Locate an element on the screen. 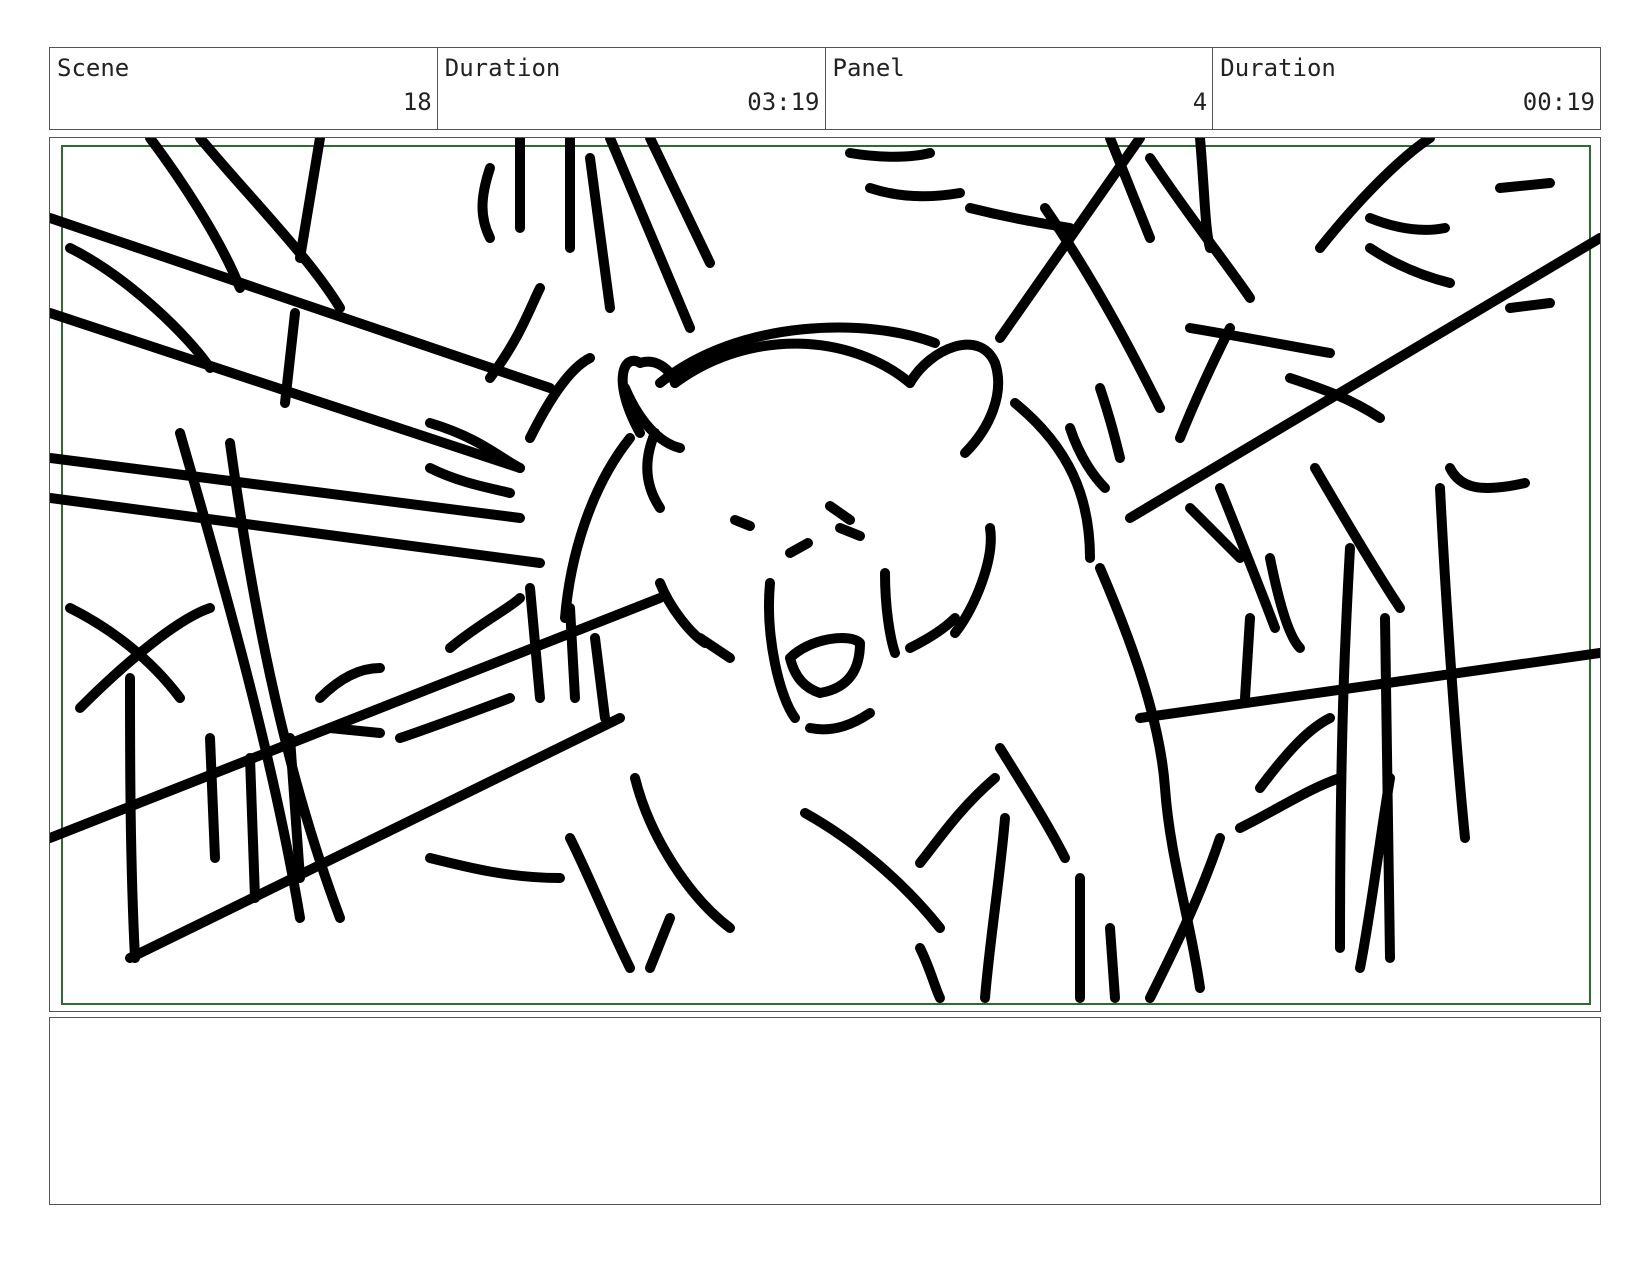  panel-duration-value: 00:19 is located at coordinates (1558, 102).